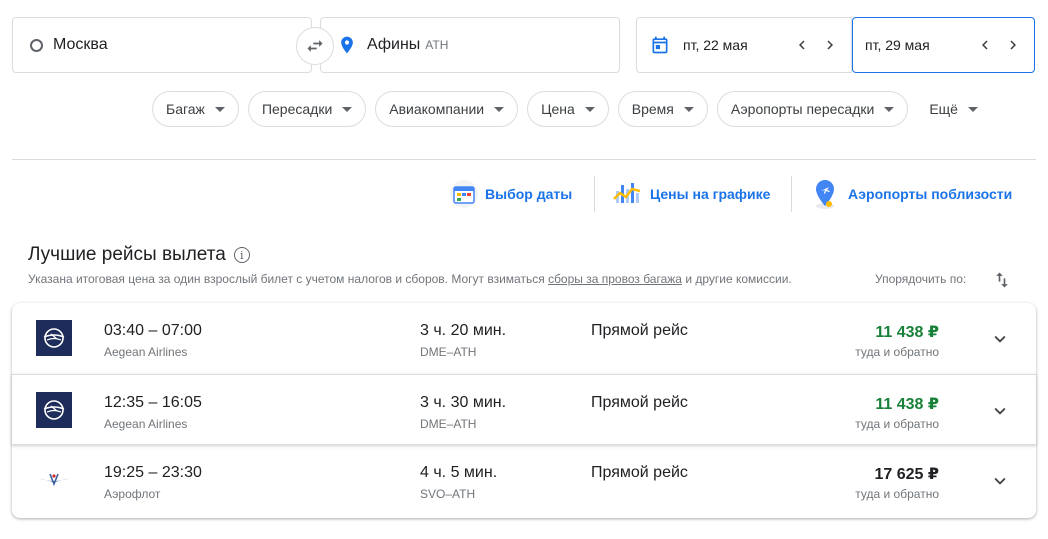 This screenshot has width=1048, height=539. What do you see at coordinates (437, 45) in the screenshot?
I see `destination-code: ATH` at bounding box center [437, 45].